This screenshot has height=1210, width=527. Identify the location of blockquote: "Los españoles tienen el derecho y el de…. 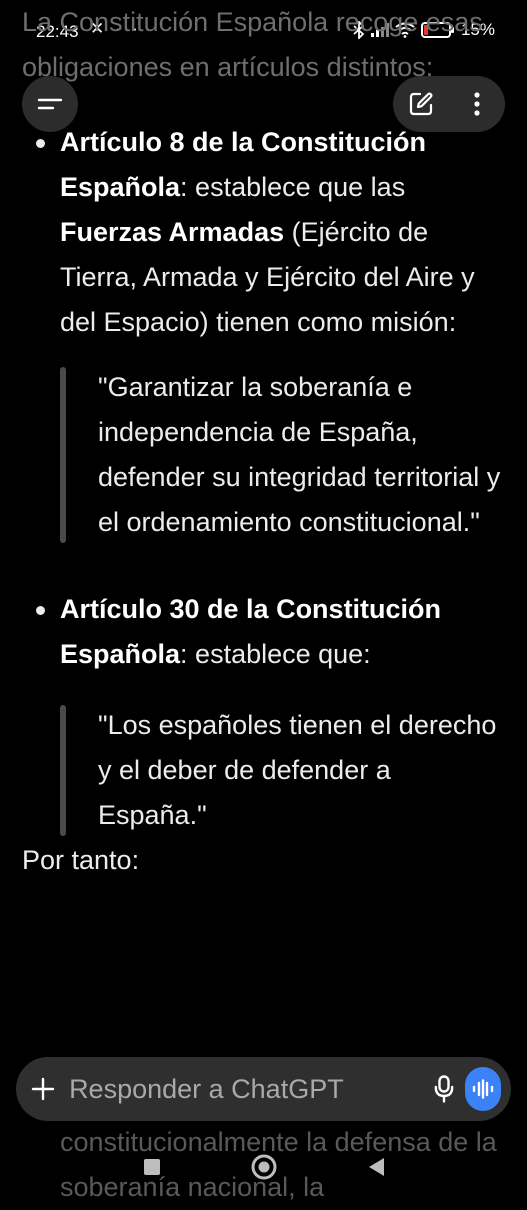
(282, 770).